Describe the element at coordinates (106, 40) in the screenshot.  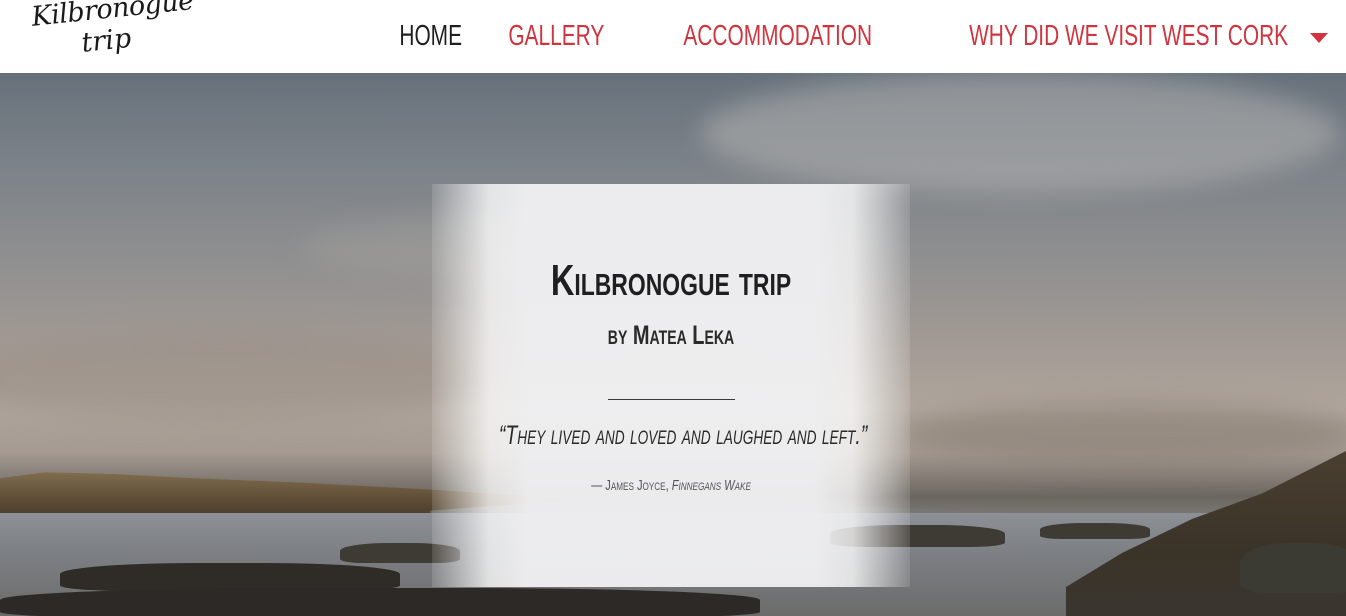
I see `logo-text-line2: trip` at that location.